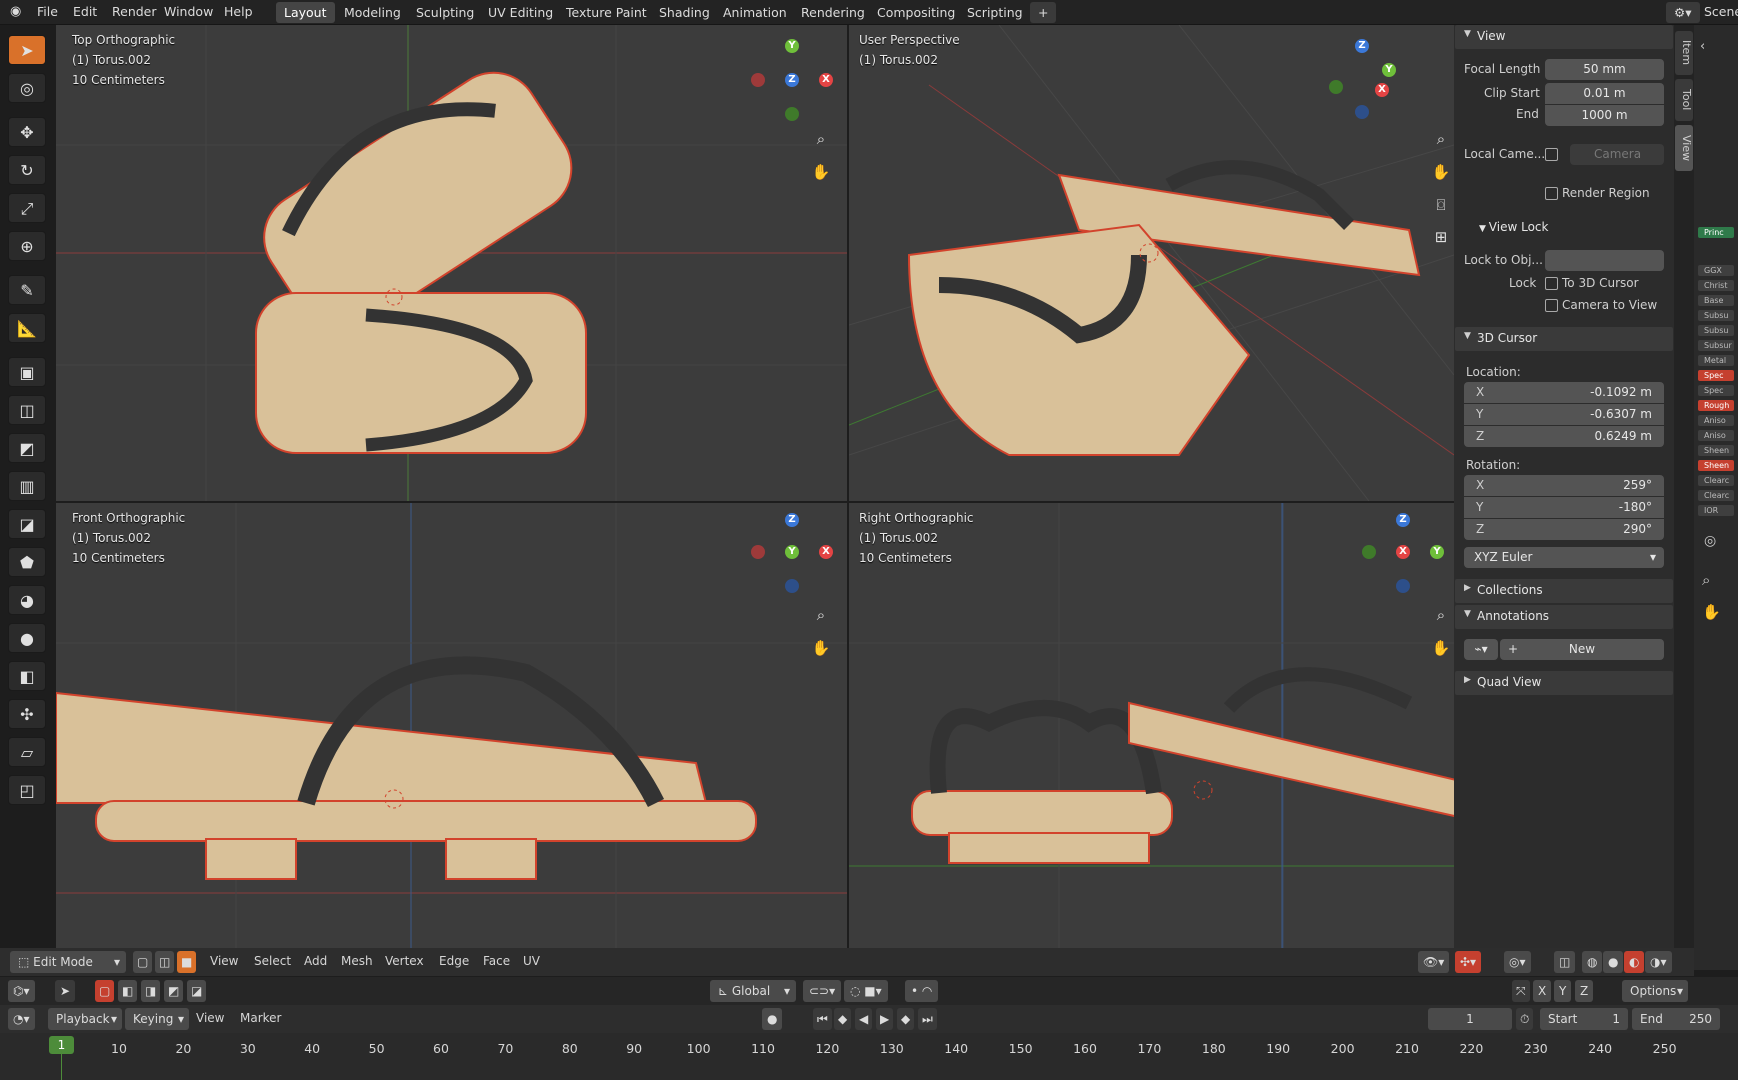 The height and width of the screenshot is (1080, 1738). What do you see at coordinates (1684, 148) in the screenshot?
I see `tab-view: View` at bounding box center [1684, 148].